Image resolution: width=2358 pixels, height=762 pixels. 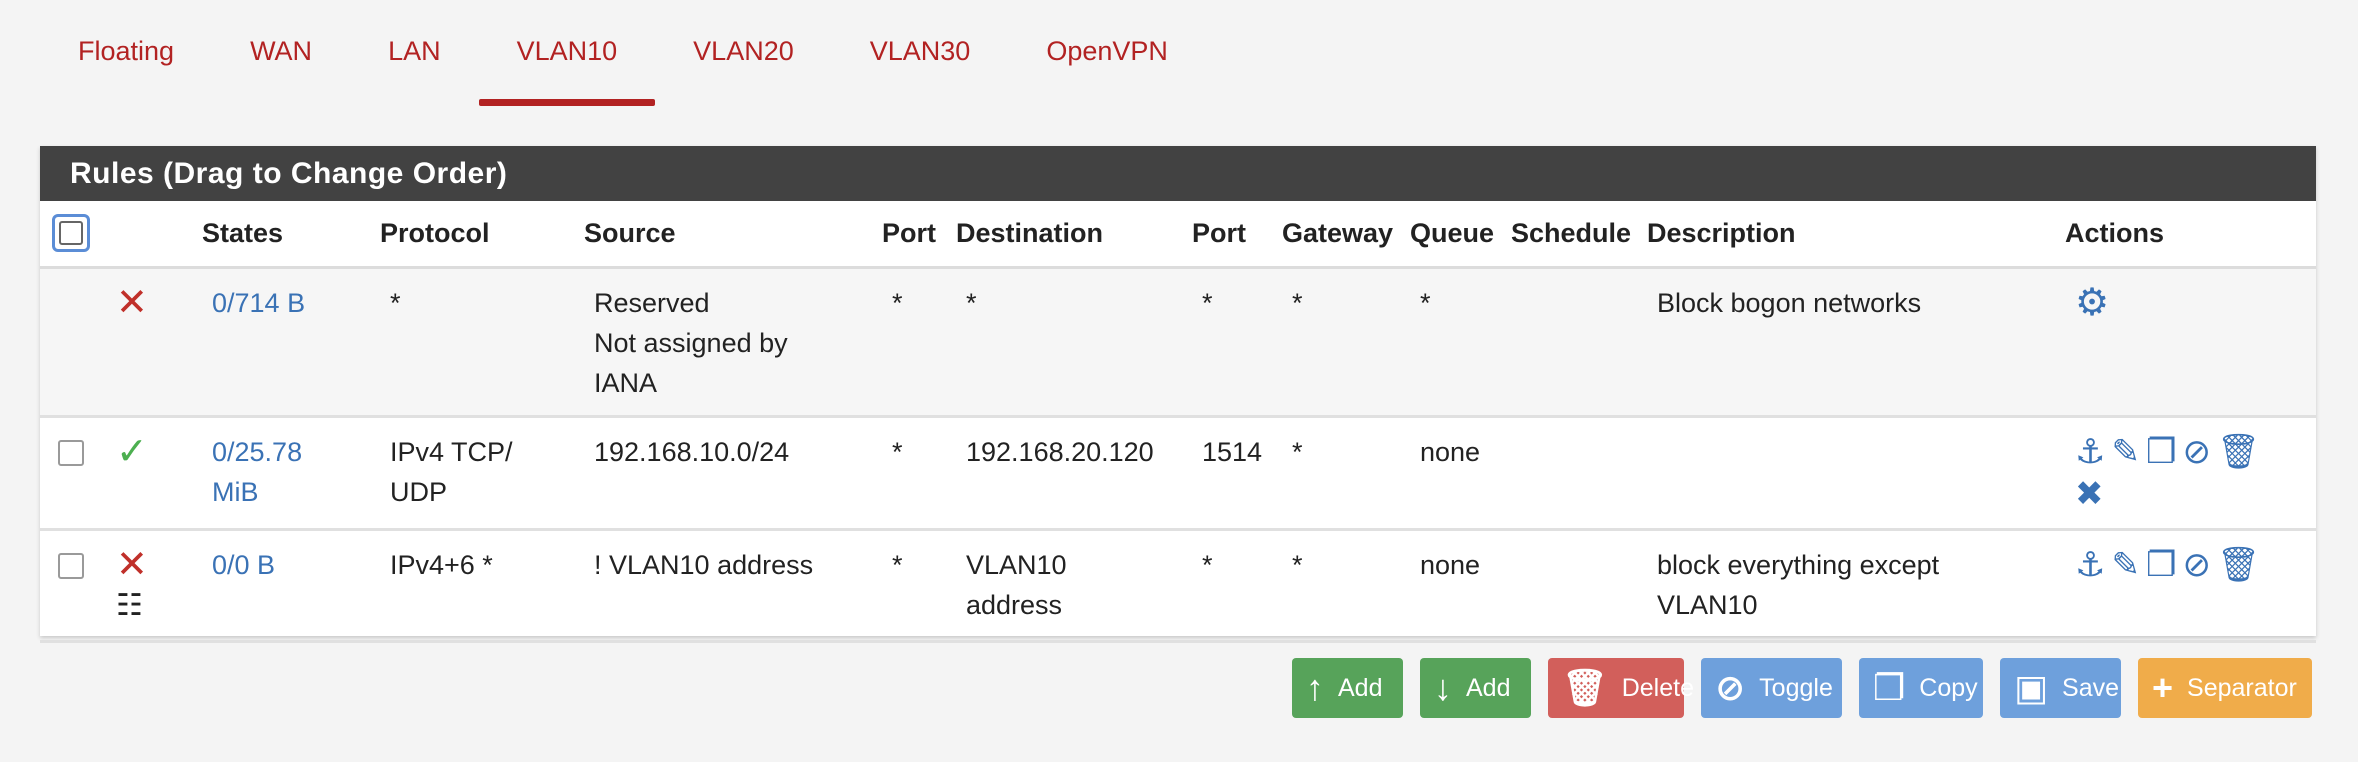 What do you see at coordinates (1948, 687) in the screenshot?
I see `copy-label: Copy` at bounding box center [1948, 687].